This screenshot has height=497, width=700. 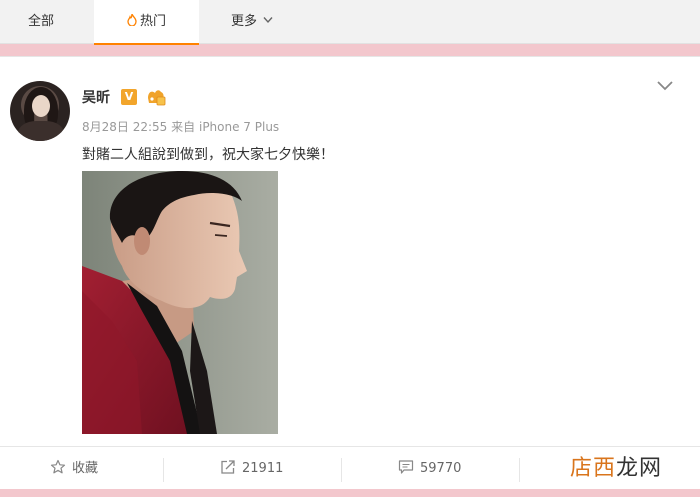 I want to click on chevron-down-icon, so click(x=268, y=20).